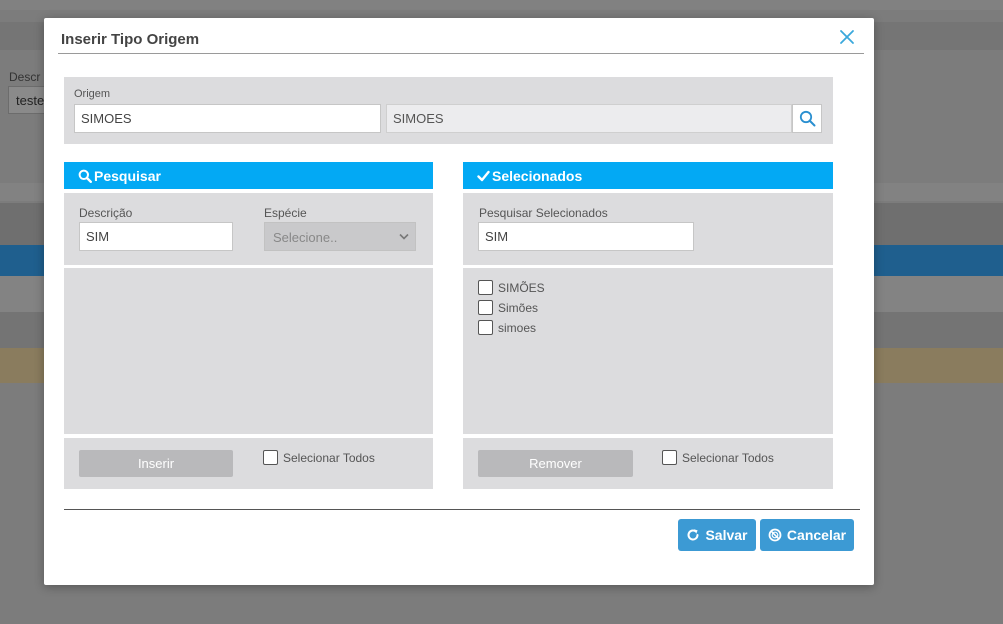 The image size is (1003, 624). I want to click on origem-input, so click(227, 118).